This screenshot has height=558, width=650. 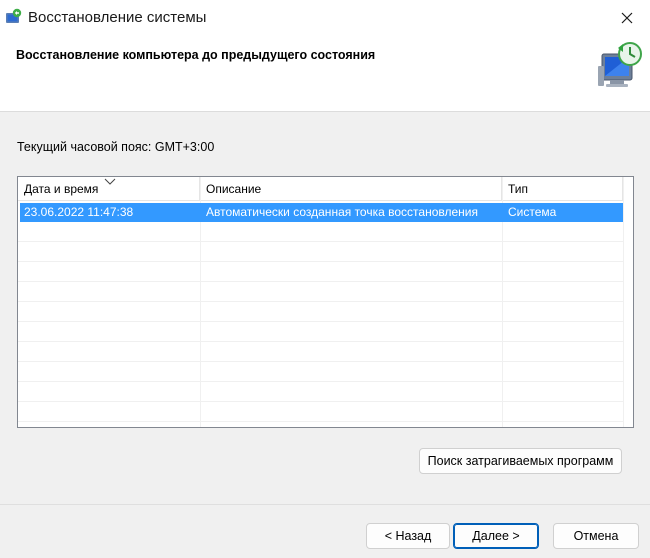 I want to click on column-divider, so click(x=623, y=302).